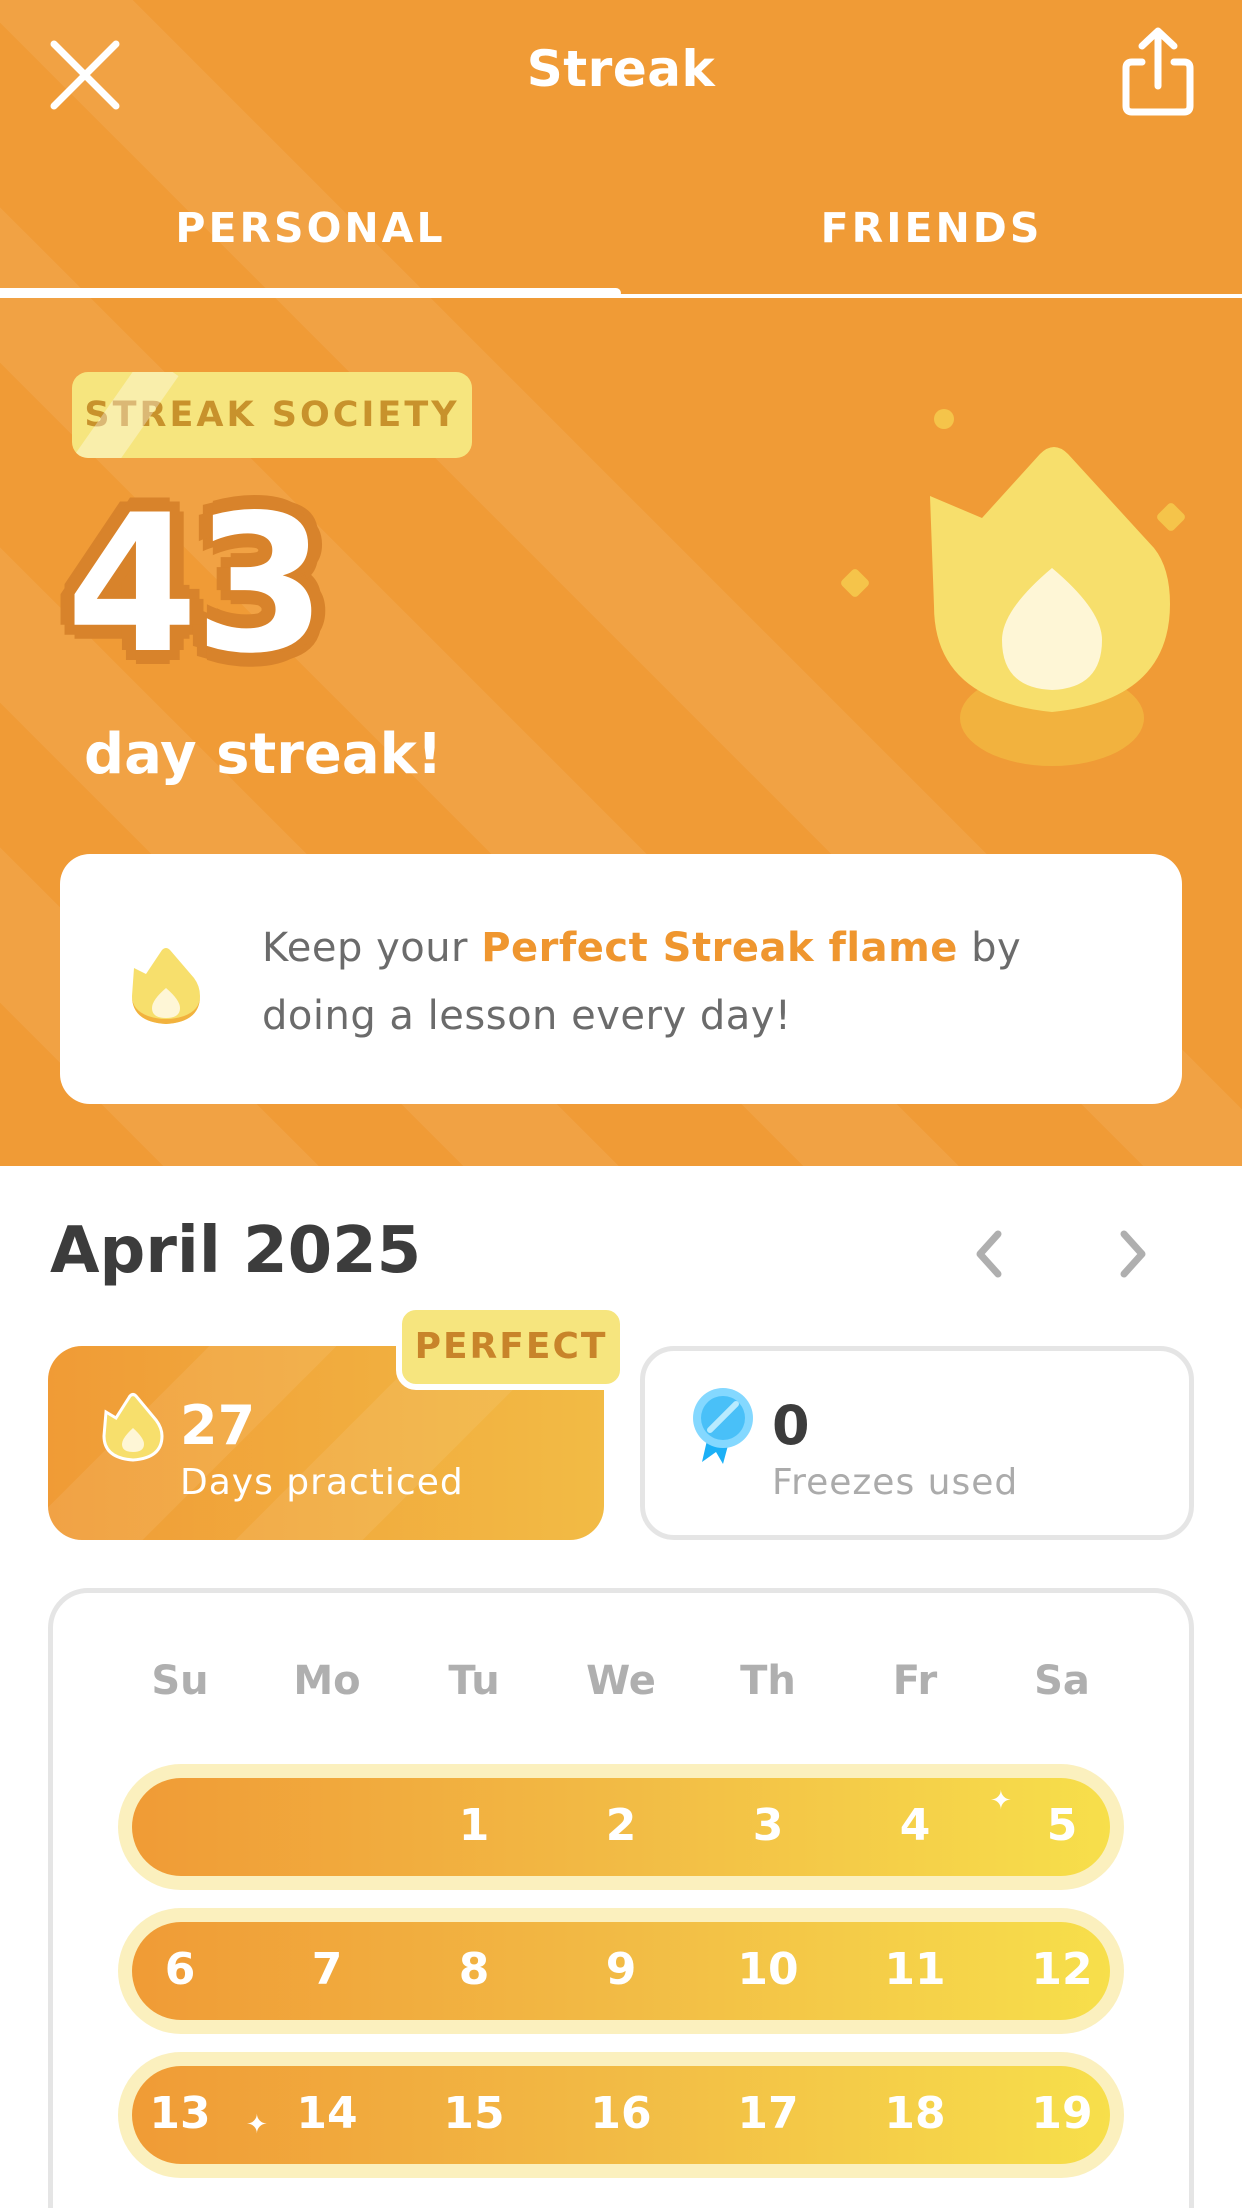 Image resolution: width=1242 pixels, height=2208 pixels. Describe the element at coordinates (322, 1482) in the screenshot. I see `days-practiced-label: Days practiced` at that location.